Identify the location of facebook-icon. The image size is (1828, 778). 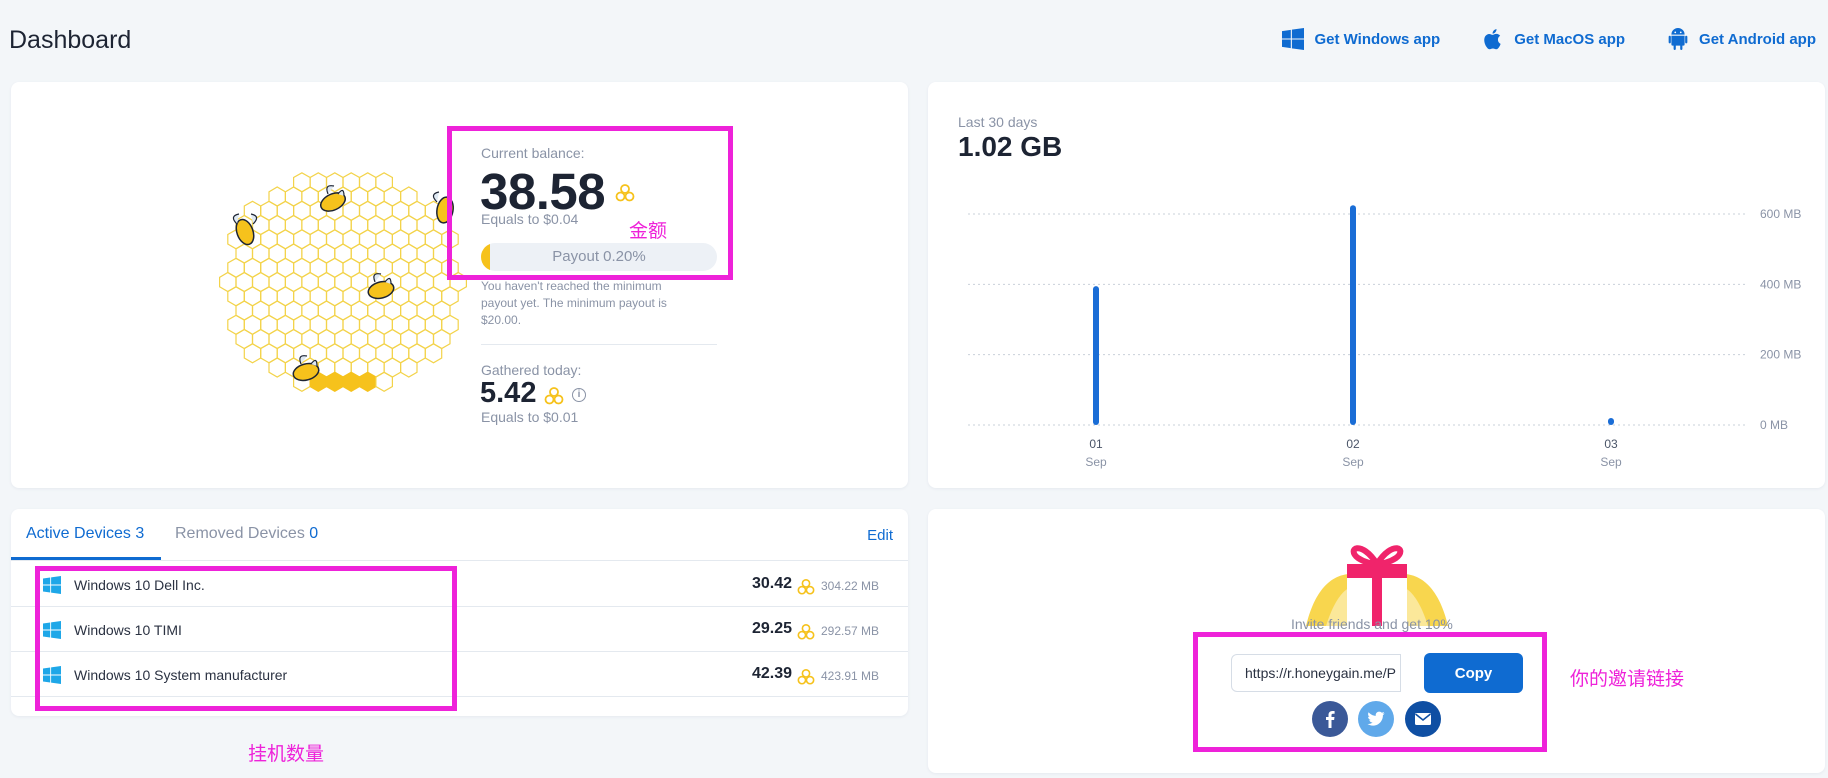
(1330, 719).